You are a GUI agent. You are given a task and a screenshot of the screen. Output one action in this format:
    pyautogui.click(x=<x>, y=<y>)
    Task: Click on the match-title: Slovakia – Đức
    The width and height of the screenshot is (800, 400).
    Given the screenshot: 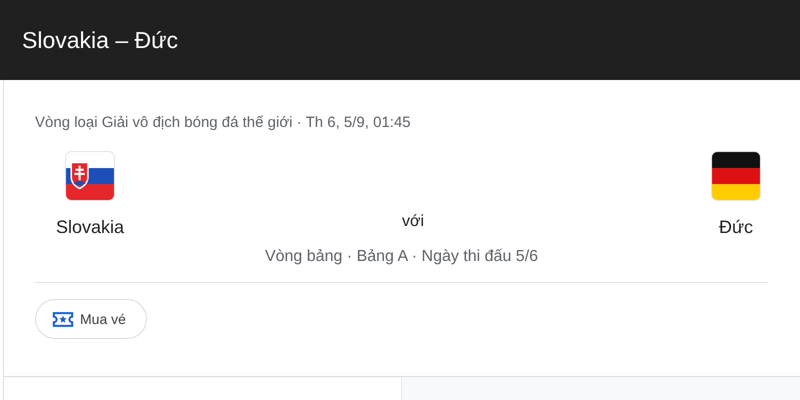 What is the action you would take?
    pyautogui.click(x=100, y=40)
    